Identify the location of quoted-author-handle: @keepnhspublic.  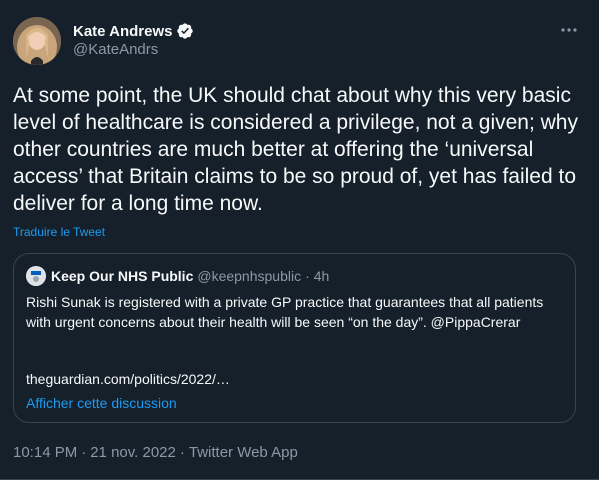
(249, 276).